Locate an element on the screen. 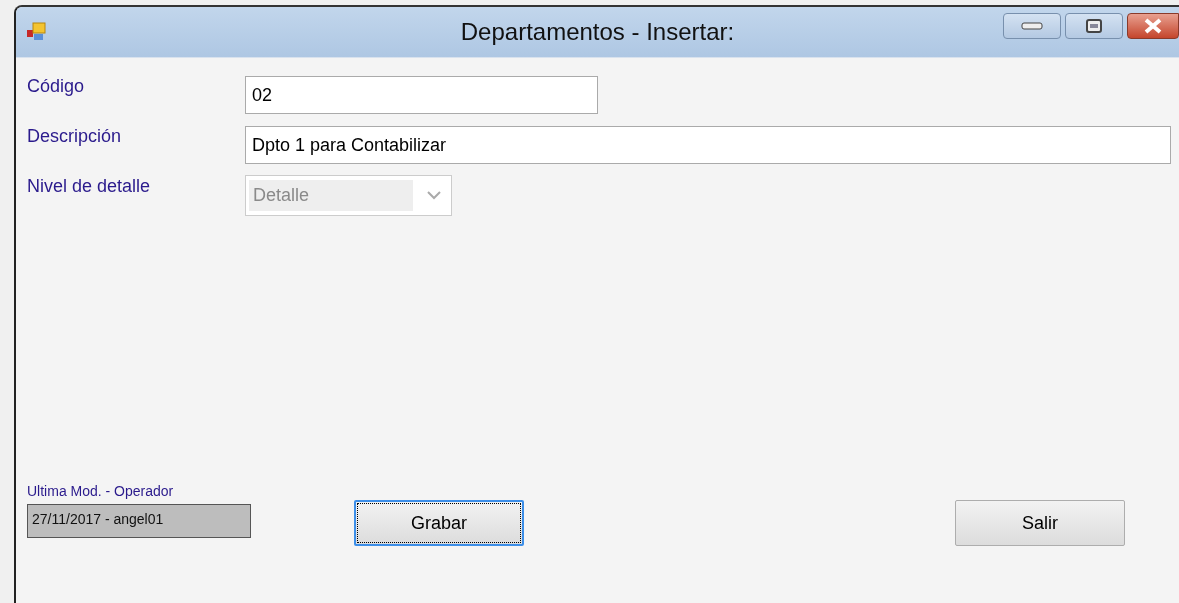  maximize-icon is located at coordinates (1094, 26).